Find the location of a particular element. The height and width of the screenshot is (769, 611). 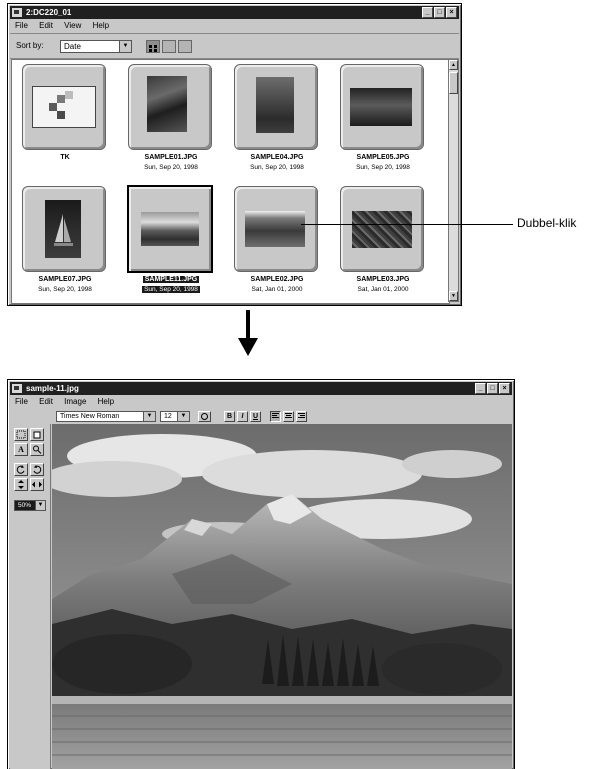

zoom-select: 50% ▼ is located at coordinates (30, 505).